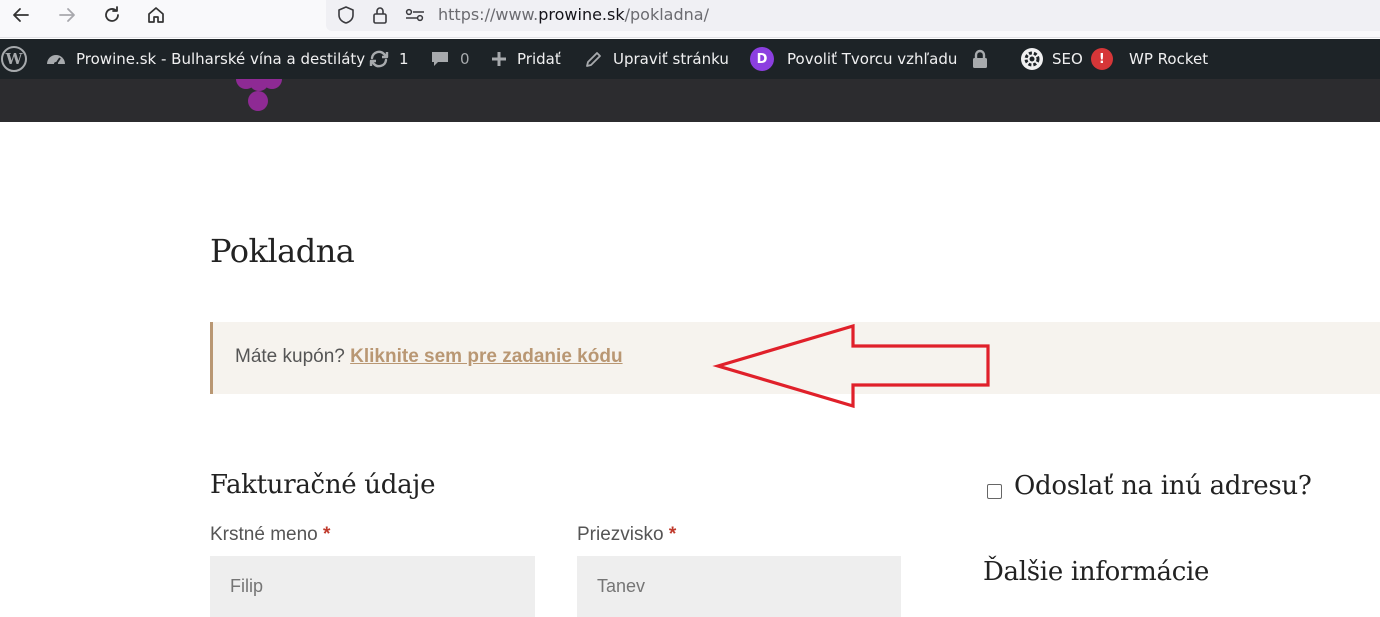  What do you see at coordinates (690, 100) in the screenshot?
I see `site-header` at bounding box center [690, 100].